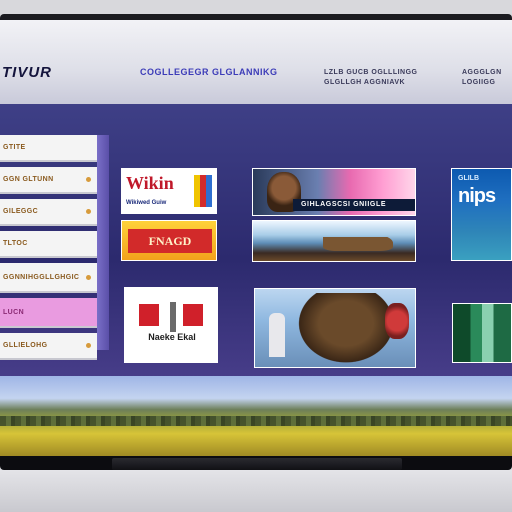  I want to click on tile-map-text: nips, so click(477, 196).